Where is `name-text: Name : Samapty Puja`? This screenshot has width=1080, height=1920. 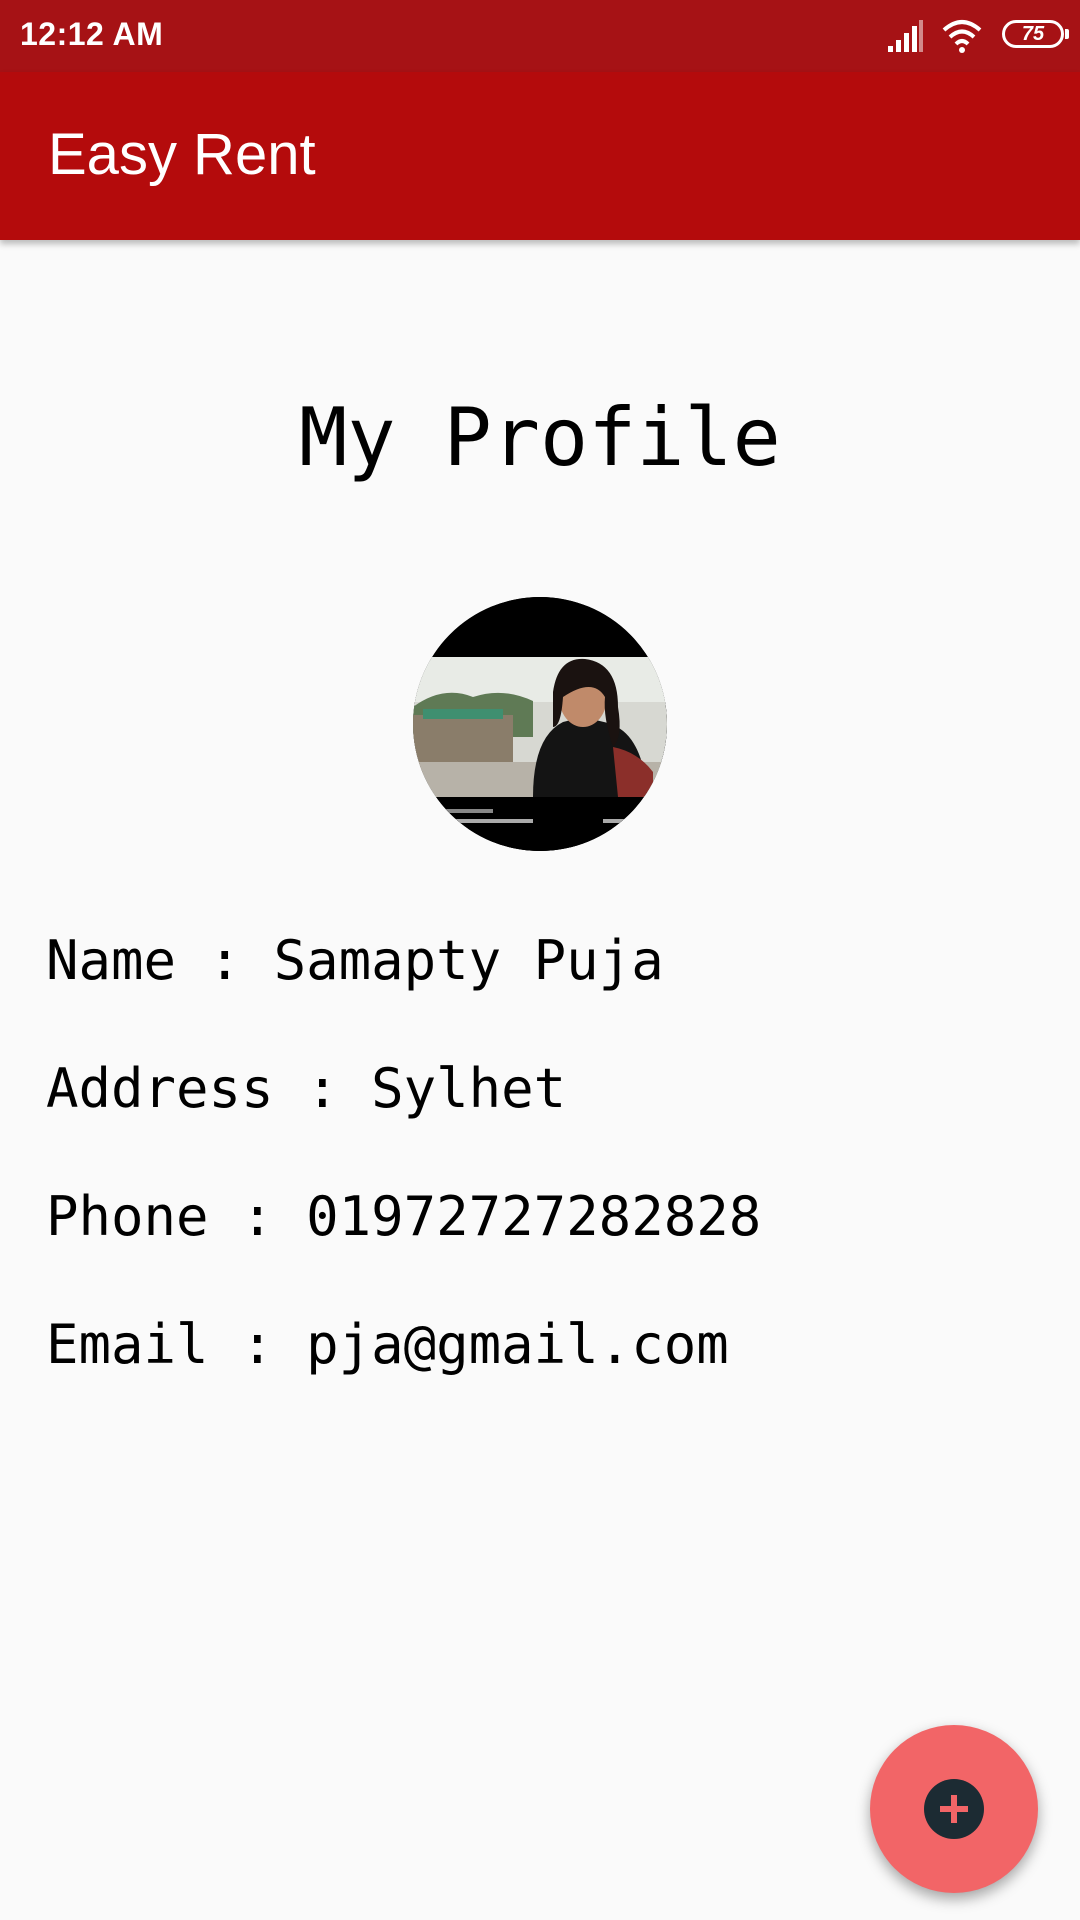 name-text: Name : Samapty Puja is located at coordinates (355, 960).